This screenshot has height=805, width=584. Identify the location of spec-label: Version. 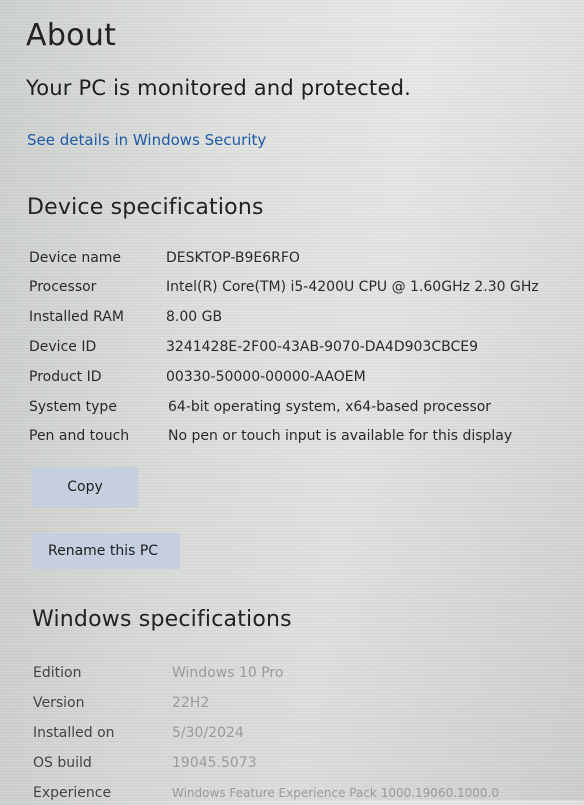
(59, 703).